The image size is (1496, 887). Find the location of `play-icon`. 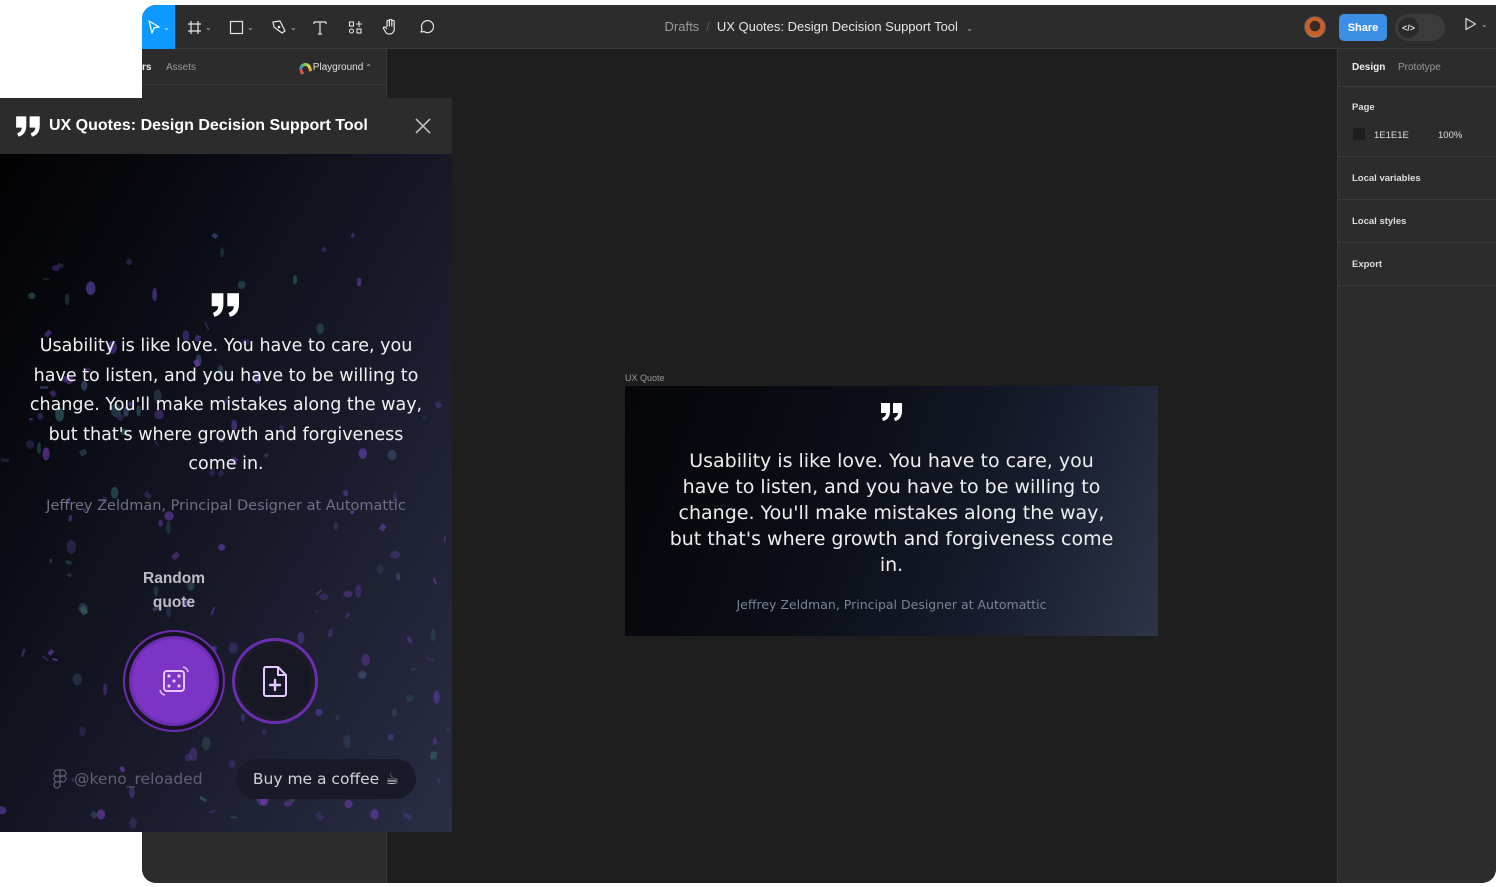

play-icon is located at coordinates (1471, 24).